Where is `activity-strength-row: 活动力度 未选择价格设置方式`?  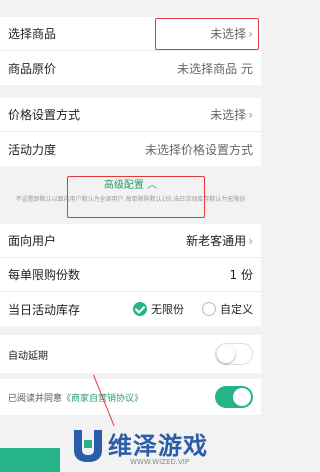 activity-strength-row: 活动力度 未选择价格设置方式 is located at coordinates (130, 149).